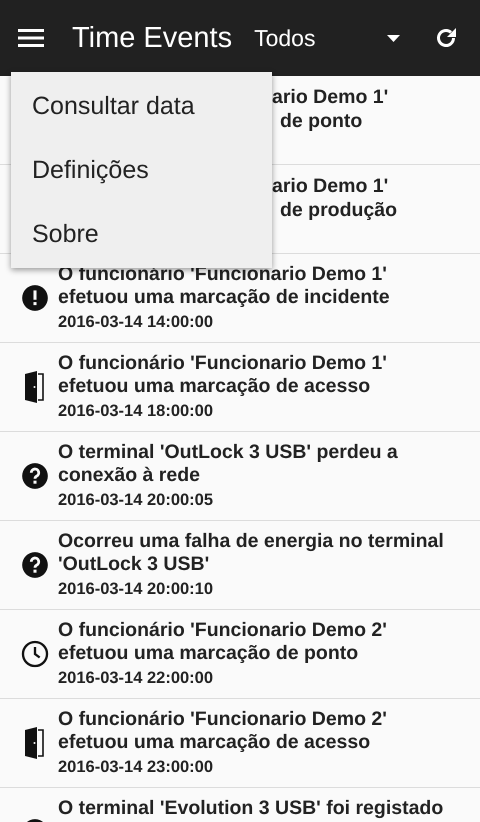 This screenshot has width=480, height=822. Describe the element at coordinates (141, 106) in the screenshot. I see `menu-item: Consultar data` at that location.